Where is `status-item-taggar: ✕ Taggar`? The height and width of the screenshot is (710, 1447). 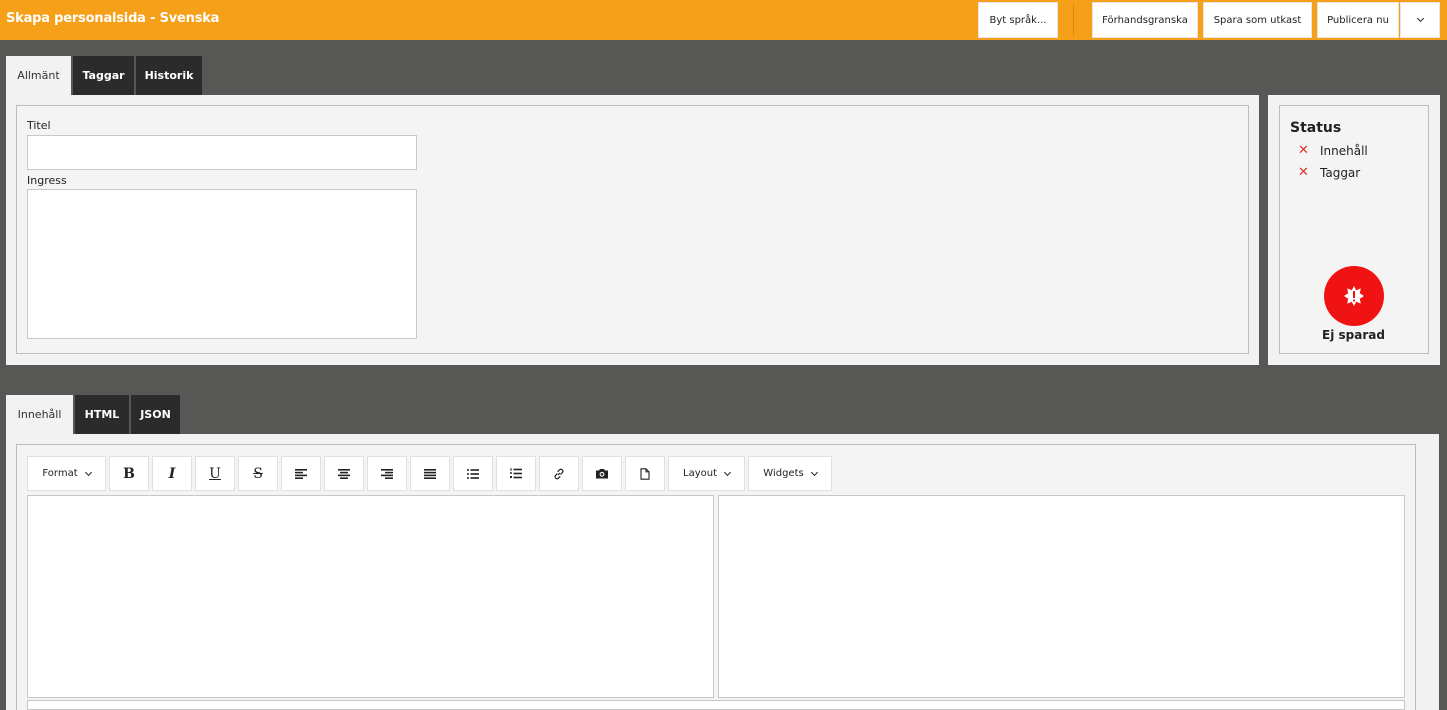
status-item-taggar: ✕ Taggar is located at coordinates (1329, 172).